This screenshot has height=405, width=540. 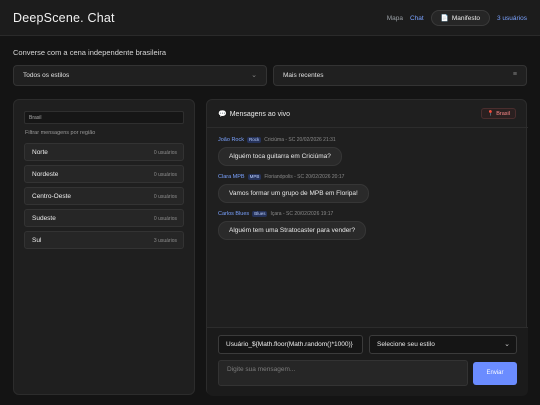 I want to click on feed-title: 💬 Mensagens ao vivo, so click(x=254, y=114).